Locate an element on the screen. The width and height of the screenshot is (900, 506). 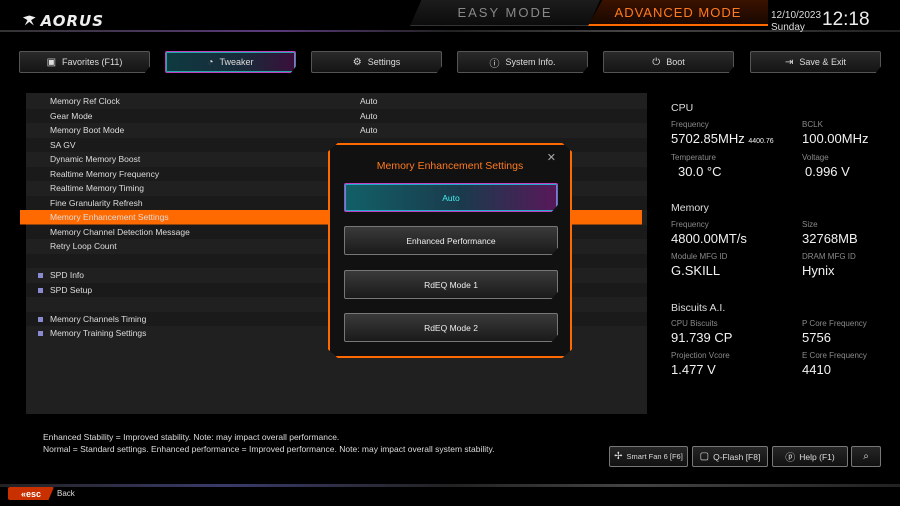
cpu-frequency-sub: 4400.76 is located at coordinates (761, 141).